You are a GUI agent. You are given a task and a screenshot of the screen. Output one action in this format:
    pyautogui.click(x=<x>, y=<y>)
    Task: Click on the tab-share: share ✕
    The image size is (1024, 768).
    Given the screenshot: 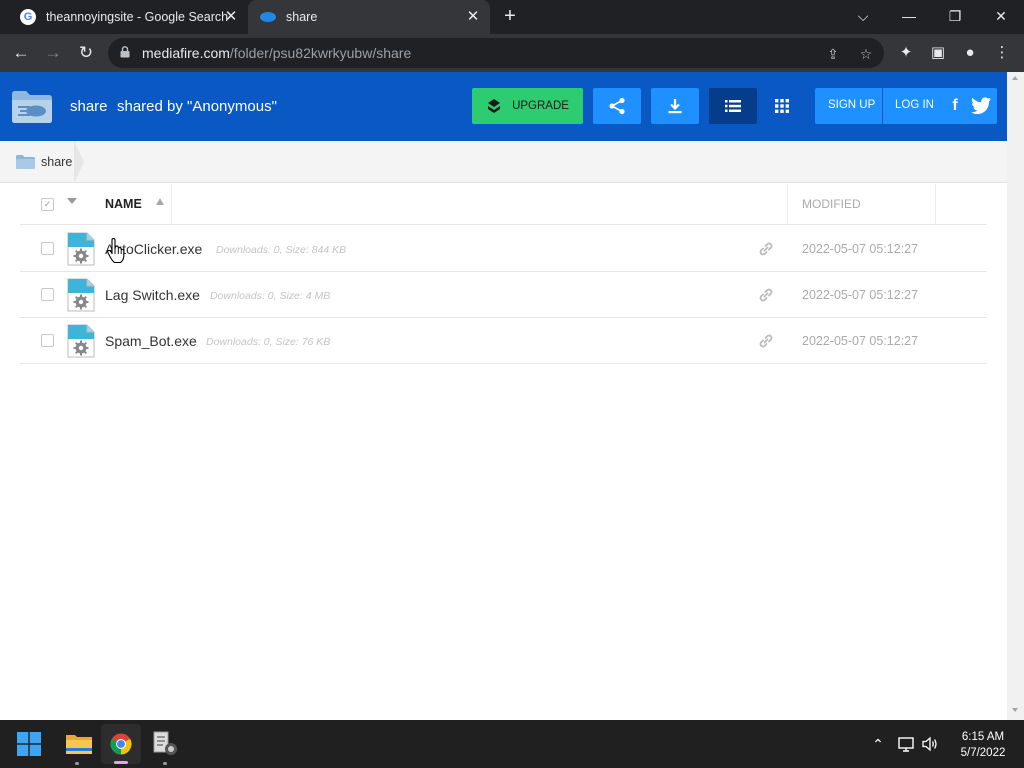 What is the action you would take?
    pyautogui.click(x=369, y=17)
    